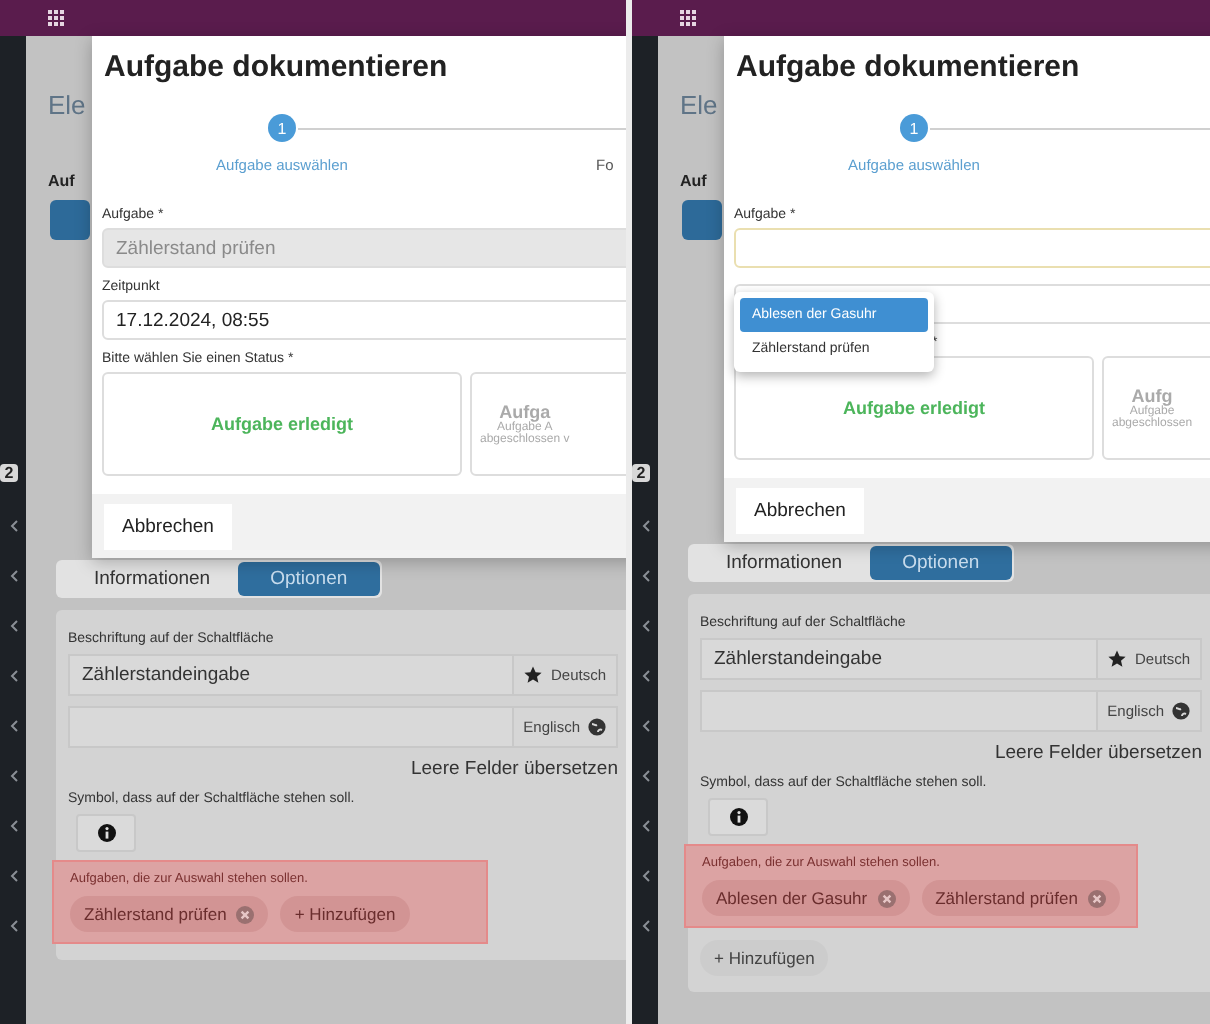  What do you see at coordinates (972, 248) in the screenshot?
I see `input-field` at bounding box center [972, 248].